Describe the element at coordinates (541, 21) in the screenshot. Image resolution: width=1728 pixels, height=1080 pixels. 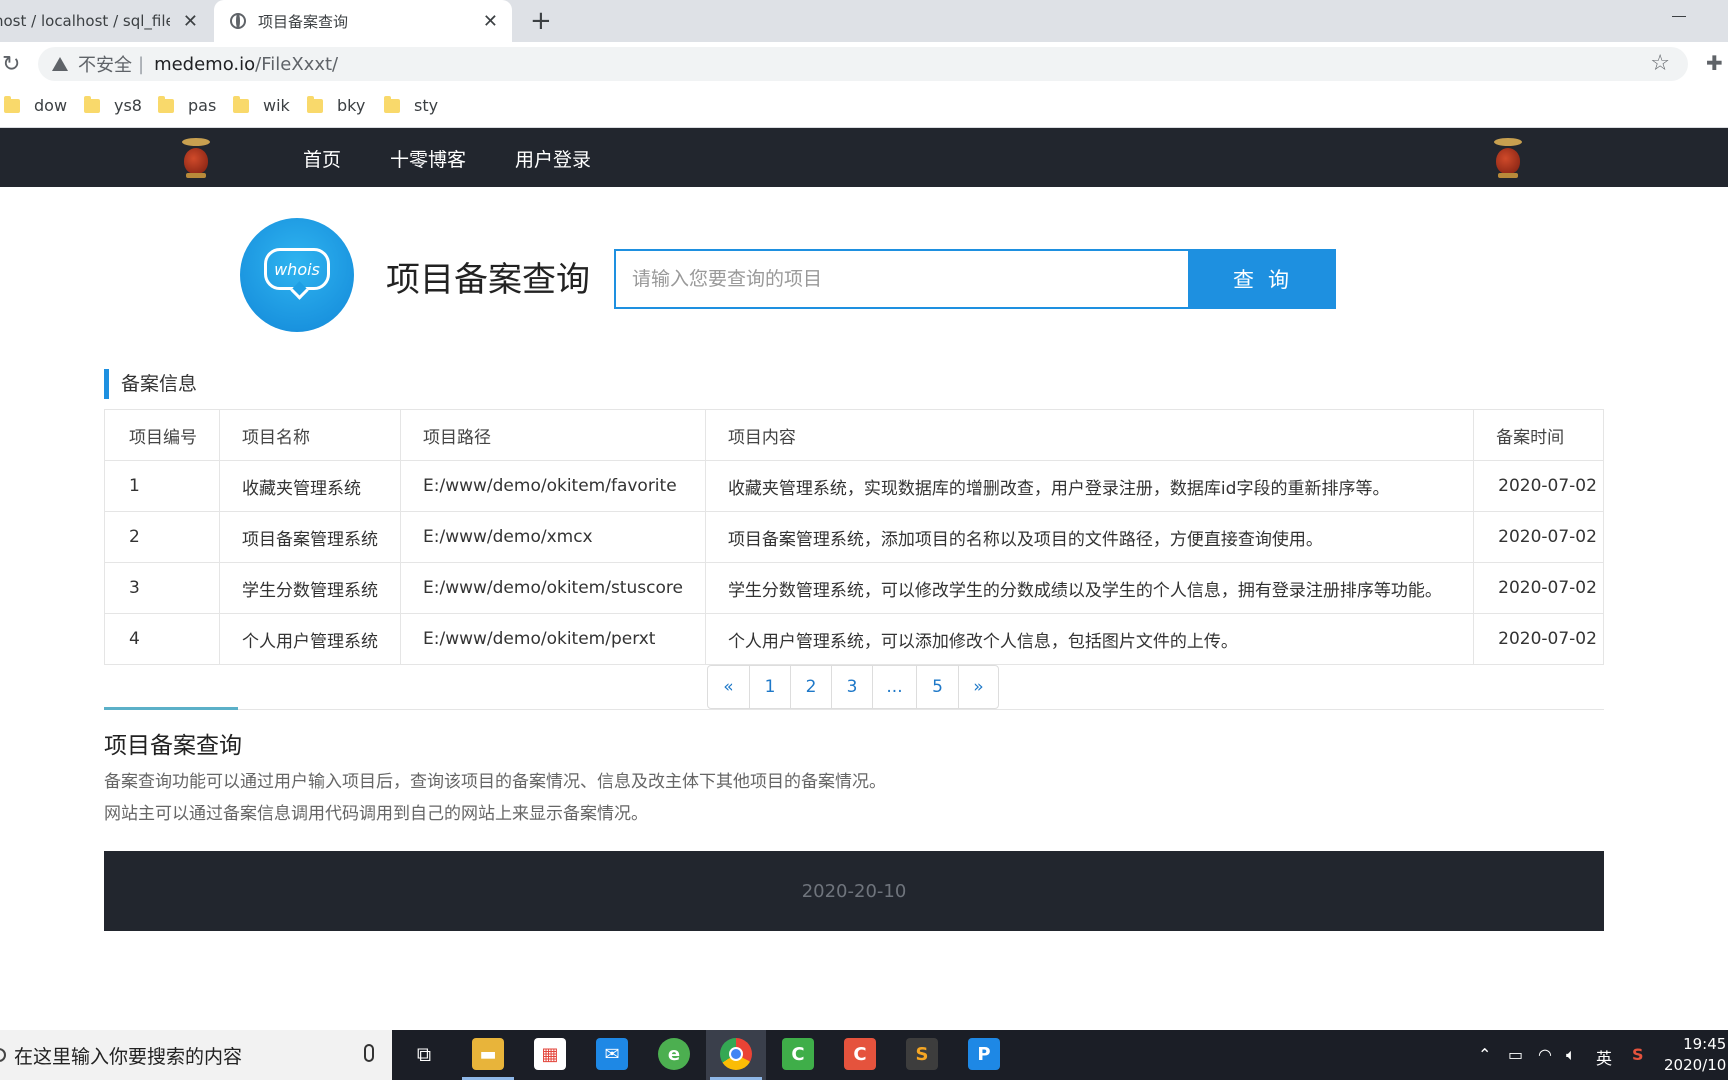
I see `new-tab-button: +` at that location.